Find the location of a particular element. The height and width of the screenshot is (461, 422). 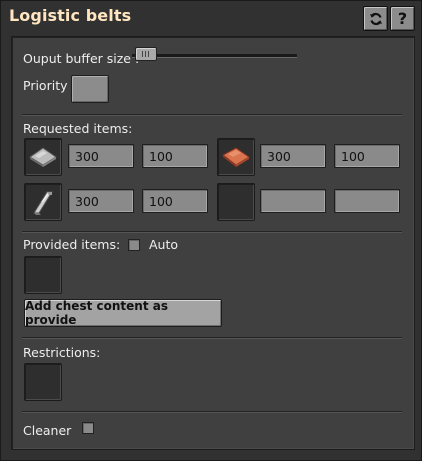

auto-checkbox is located at coordinates (134, 245).